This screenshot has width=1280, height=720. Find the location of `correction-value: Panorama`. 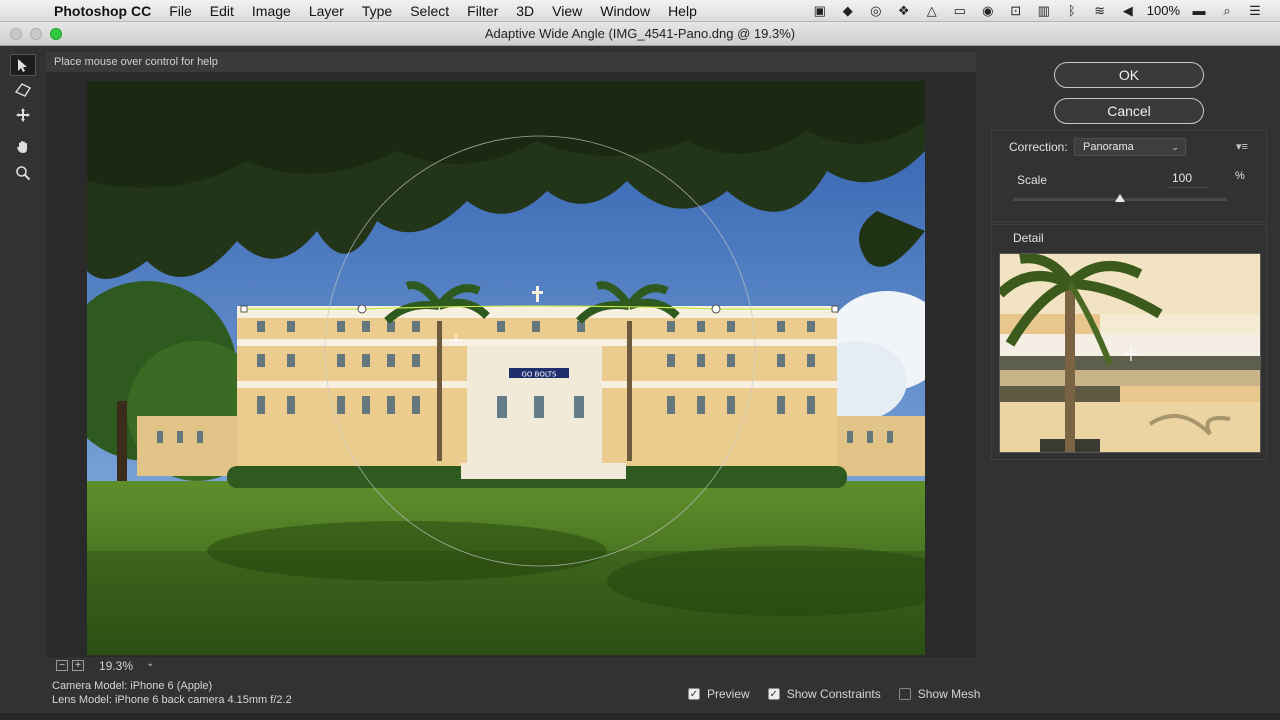

correction-value: Panorama is located at coordinates (1108, 147).